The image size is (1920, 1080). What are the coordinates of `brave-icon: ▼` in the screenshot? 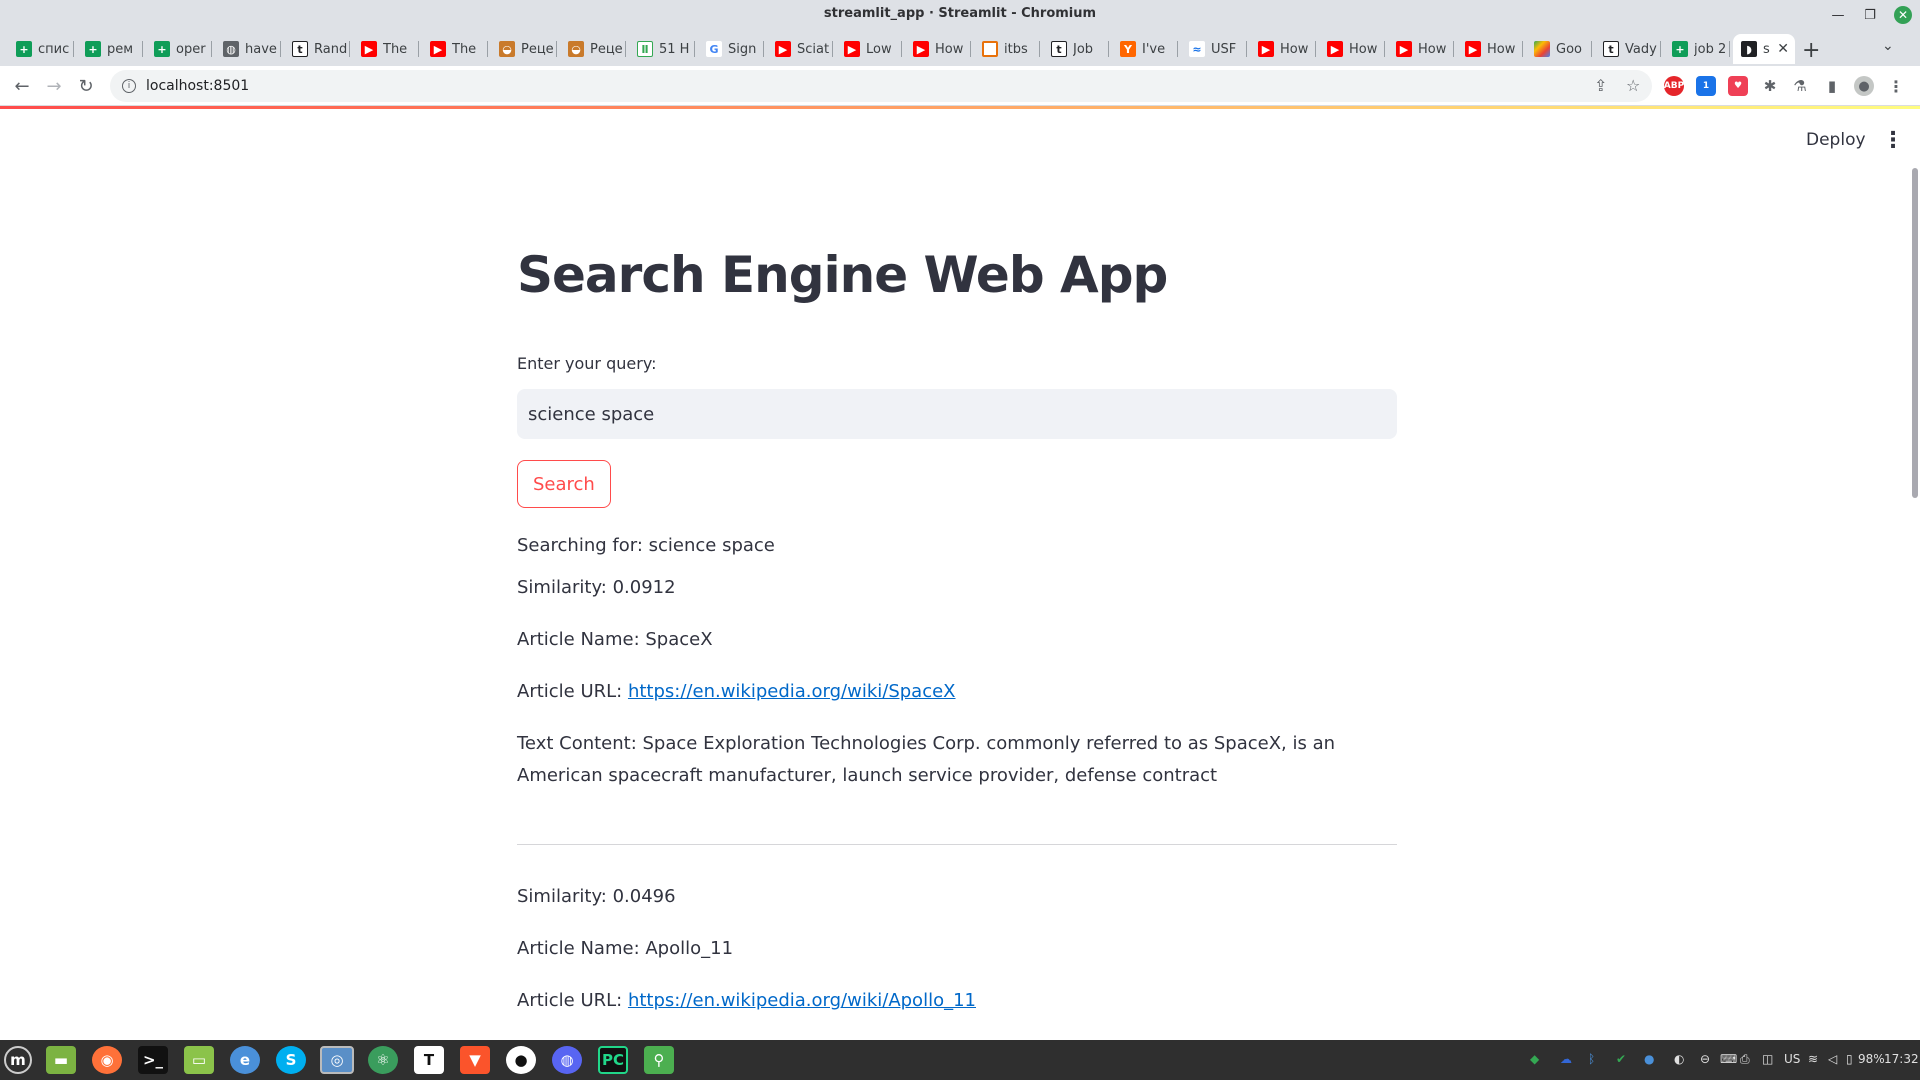 It's located at (475, 1060).